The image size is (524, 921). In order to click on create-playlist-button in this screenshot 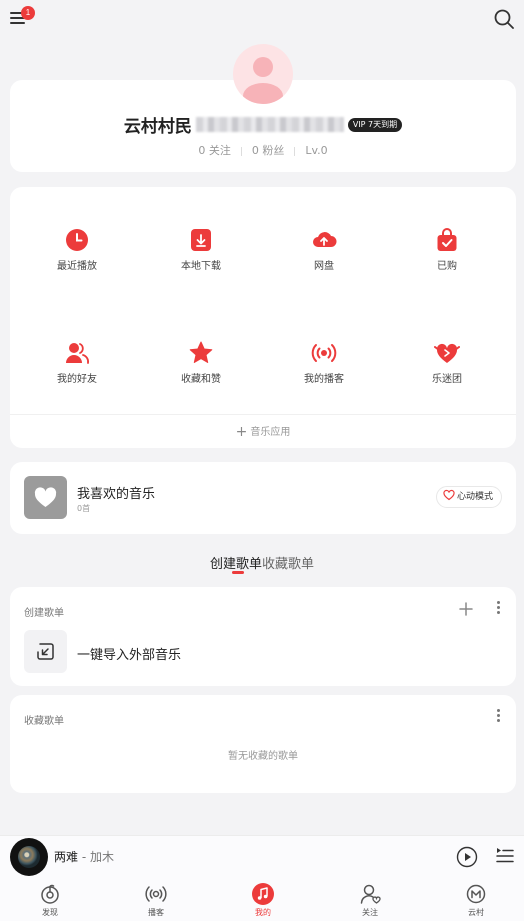, I will do `click(466, 609)`.